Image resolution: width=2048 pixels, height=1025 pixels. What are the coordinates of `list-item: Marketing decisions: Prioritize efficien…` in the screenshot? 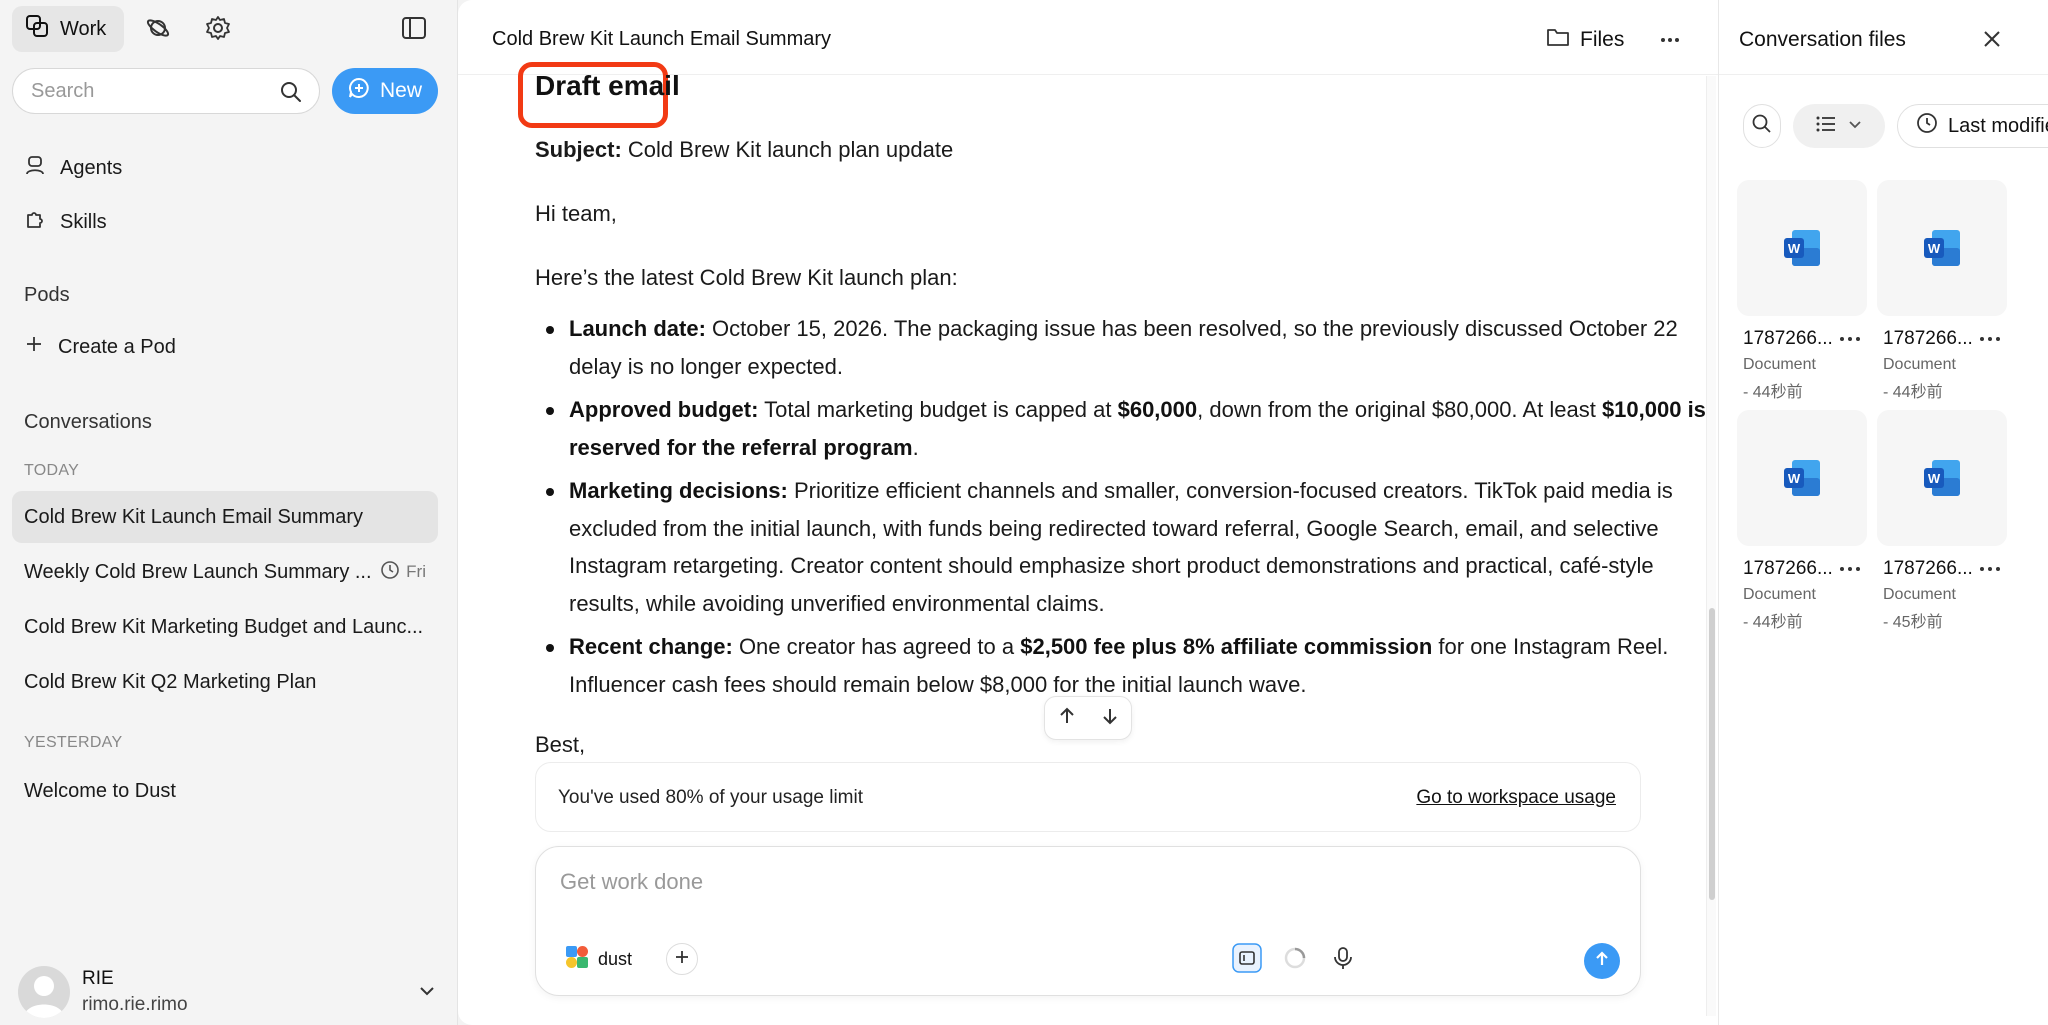 It's located at (1125, 547).